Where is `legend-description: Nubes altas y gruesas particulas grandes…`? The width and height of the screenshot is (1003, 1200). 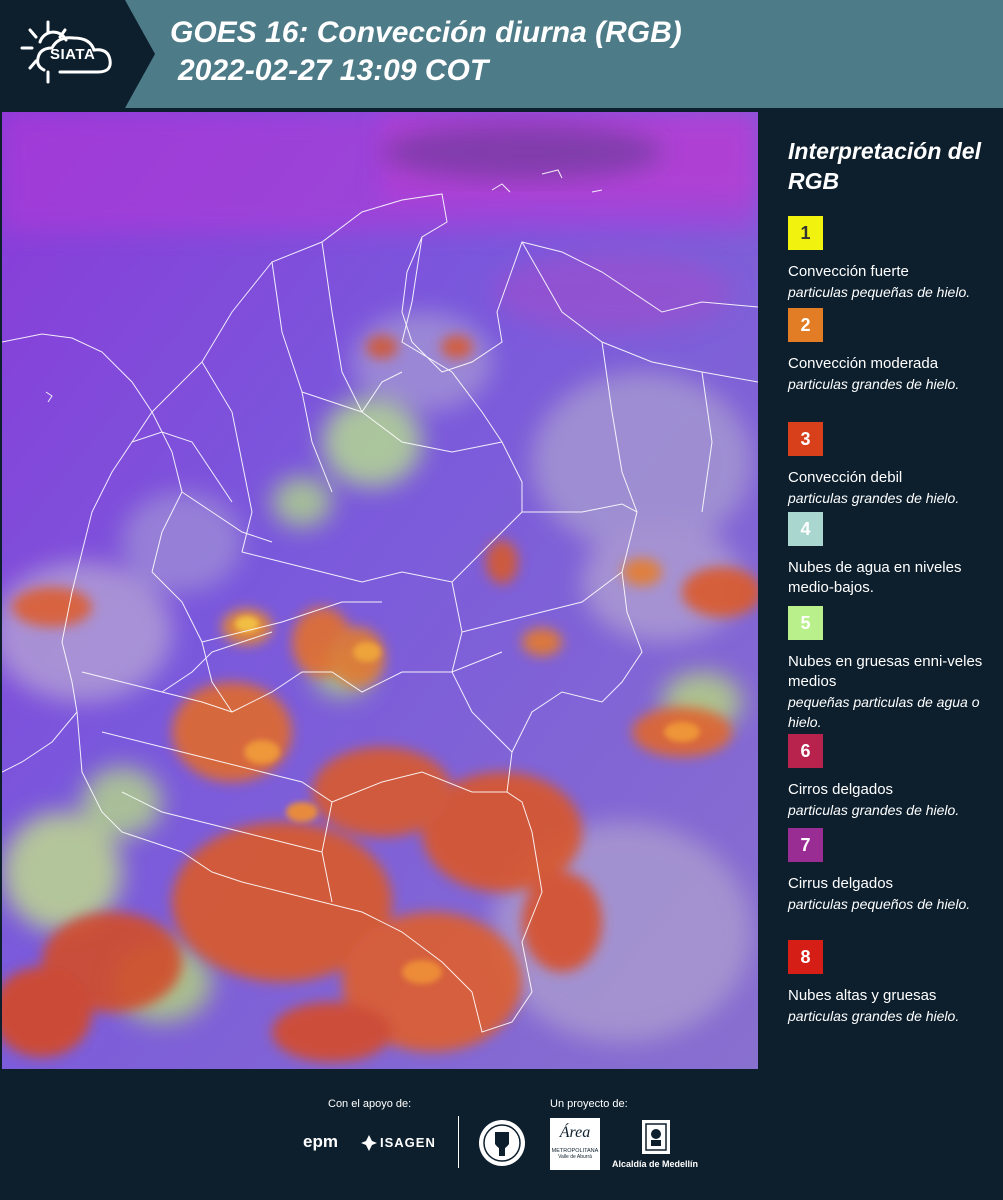 legend-description: Nubes altas y gruesas particulas grandes… is located at coordinates (893, 1006).